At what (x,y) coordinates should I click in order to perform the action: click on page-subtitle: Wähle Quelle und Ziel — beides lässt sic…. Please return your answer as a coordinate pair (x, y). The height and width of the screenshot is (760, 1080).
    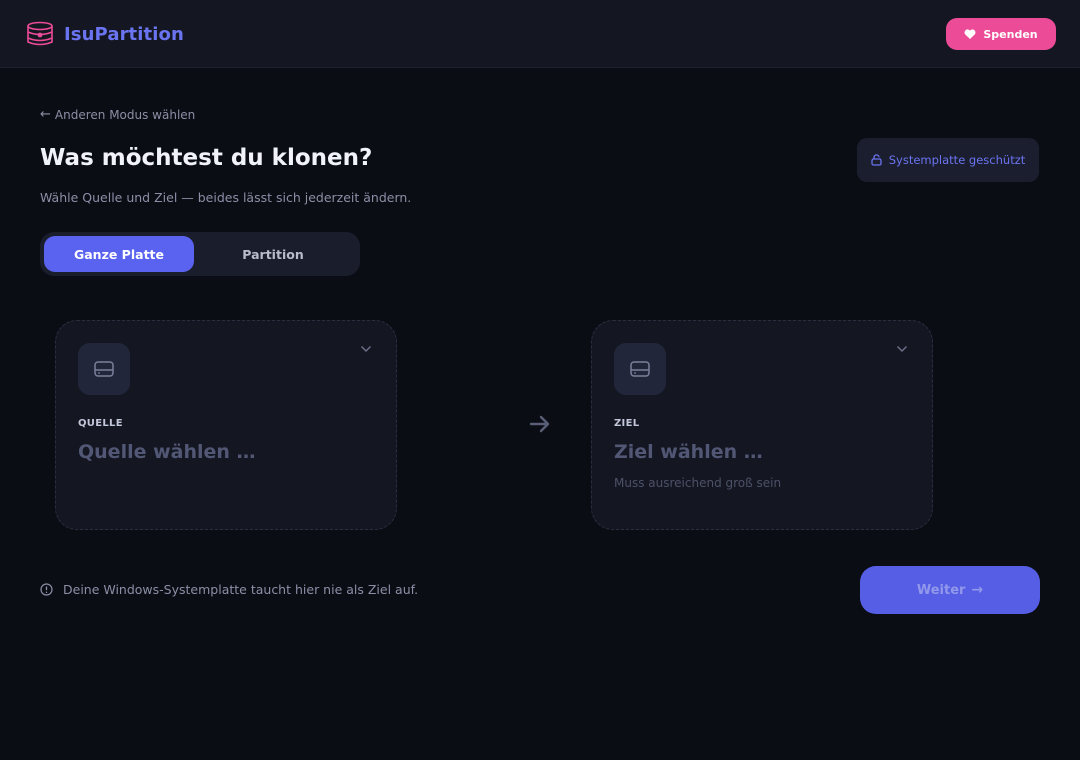
    Looking at the image, I should click on (226, 197).